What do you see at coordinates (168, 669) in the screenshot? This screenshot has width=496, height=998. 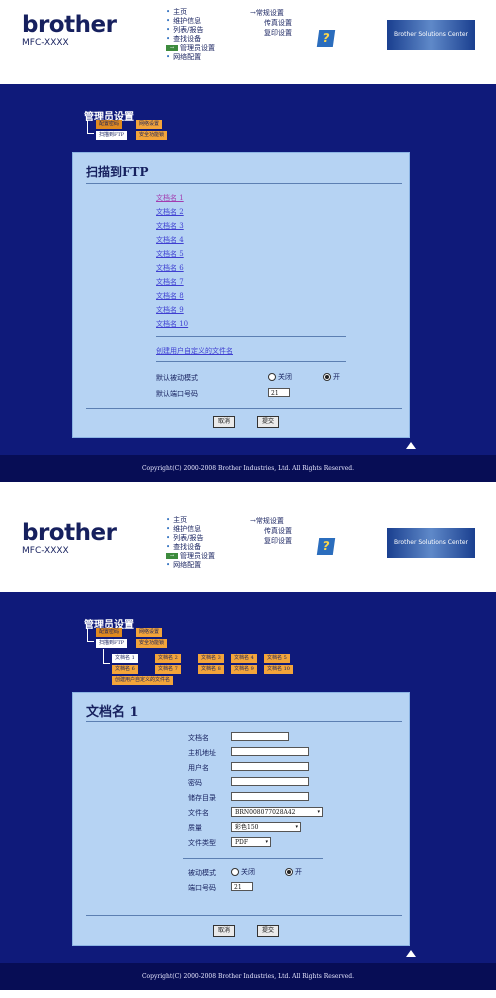 I see `doc-tab-7: 文档名 7` at bounding box center [168, 669].